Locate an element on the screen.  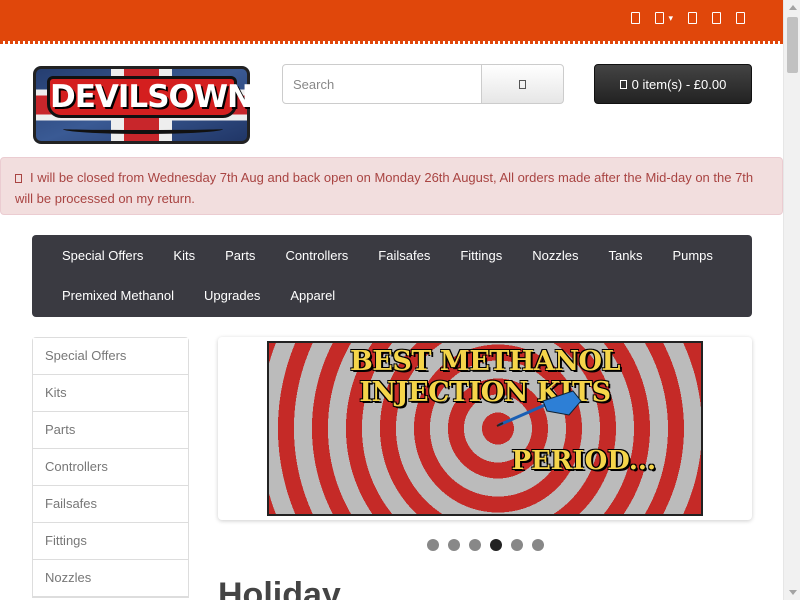
top-links: ▾ is located at coordinates (688, 17).